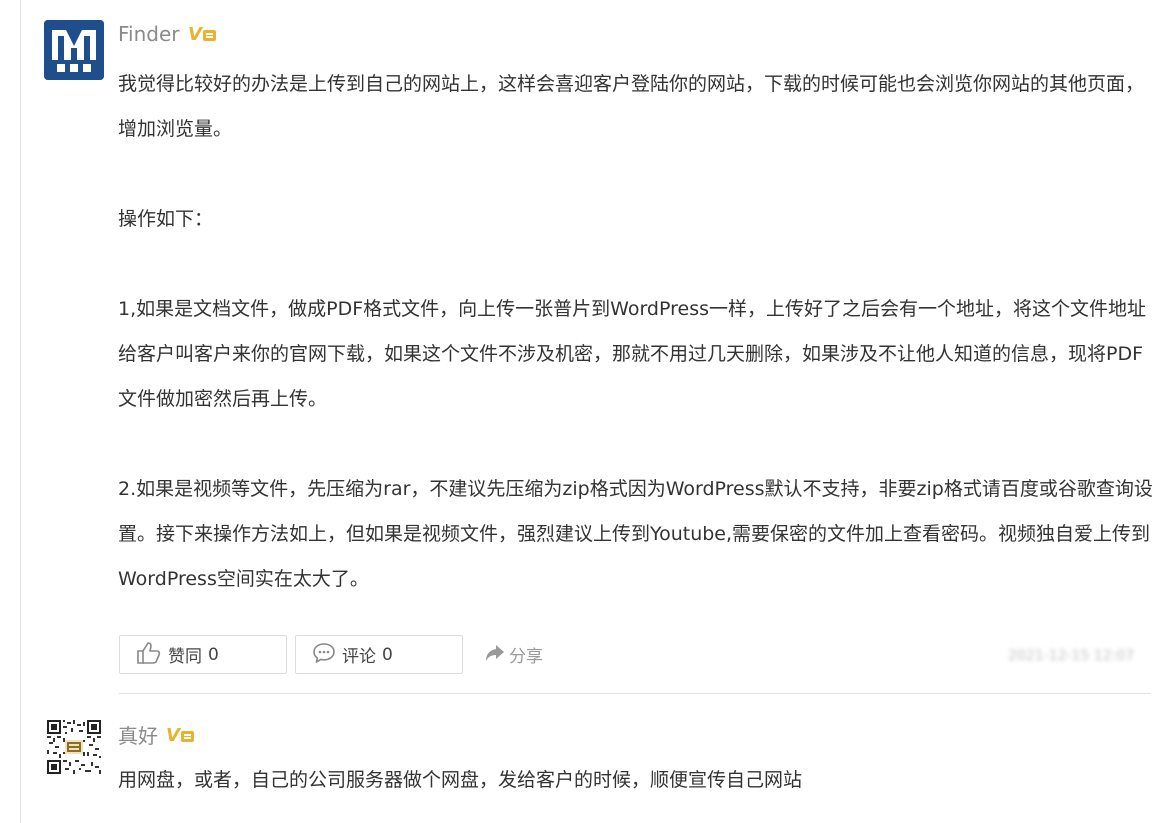 Image resolution: width=1167 pixels, height=823 pixels. What do you see at coordinates (526, 657) in the screenshot?
I see `share-label: 分享` at bounding box center [526, 657].